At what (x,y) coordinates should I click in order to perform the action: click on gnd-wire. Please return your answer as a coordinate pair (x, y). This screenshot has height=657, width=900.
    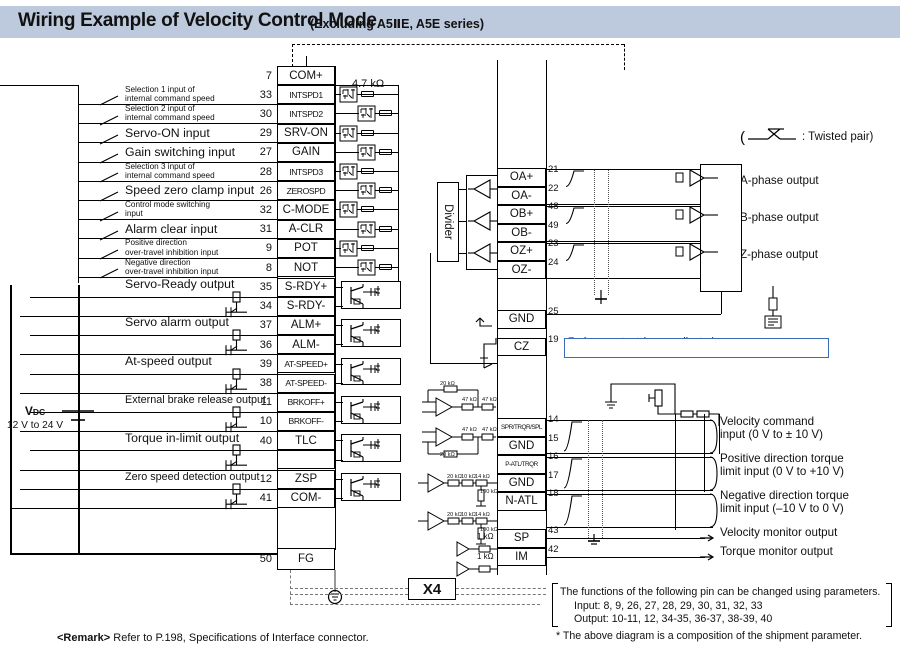
    Looking at the image, I should click on (633, 314).